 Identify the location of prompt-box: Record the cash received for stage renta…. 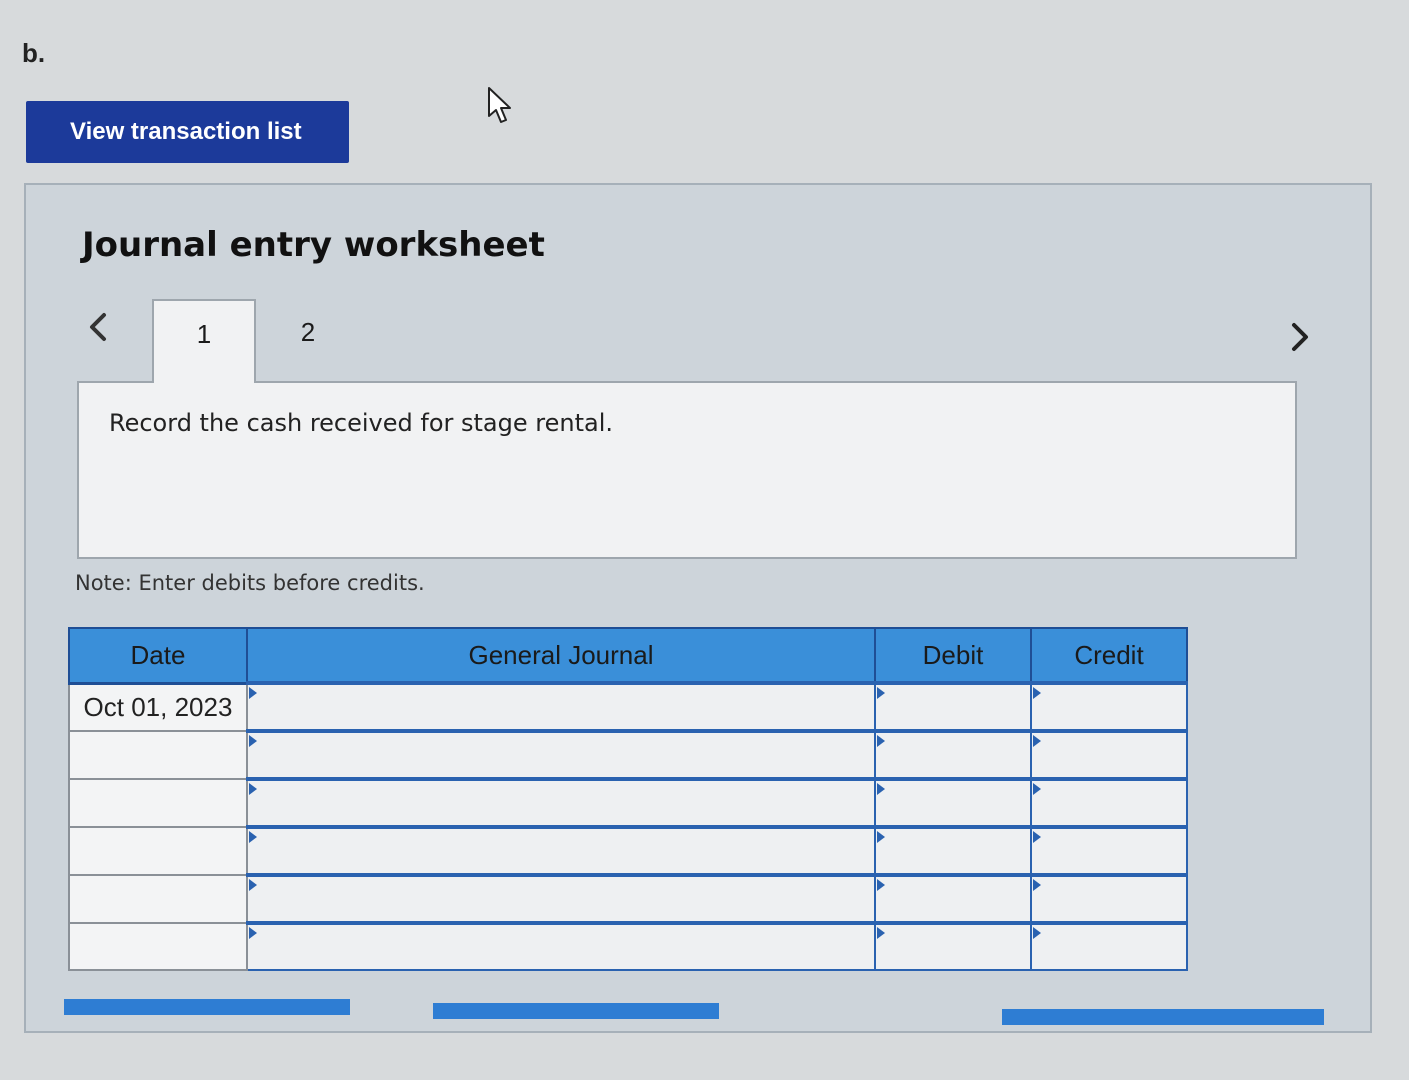
(687, 470).